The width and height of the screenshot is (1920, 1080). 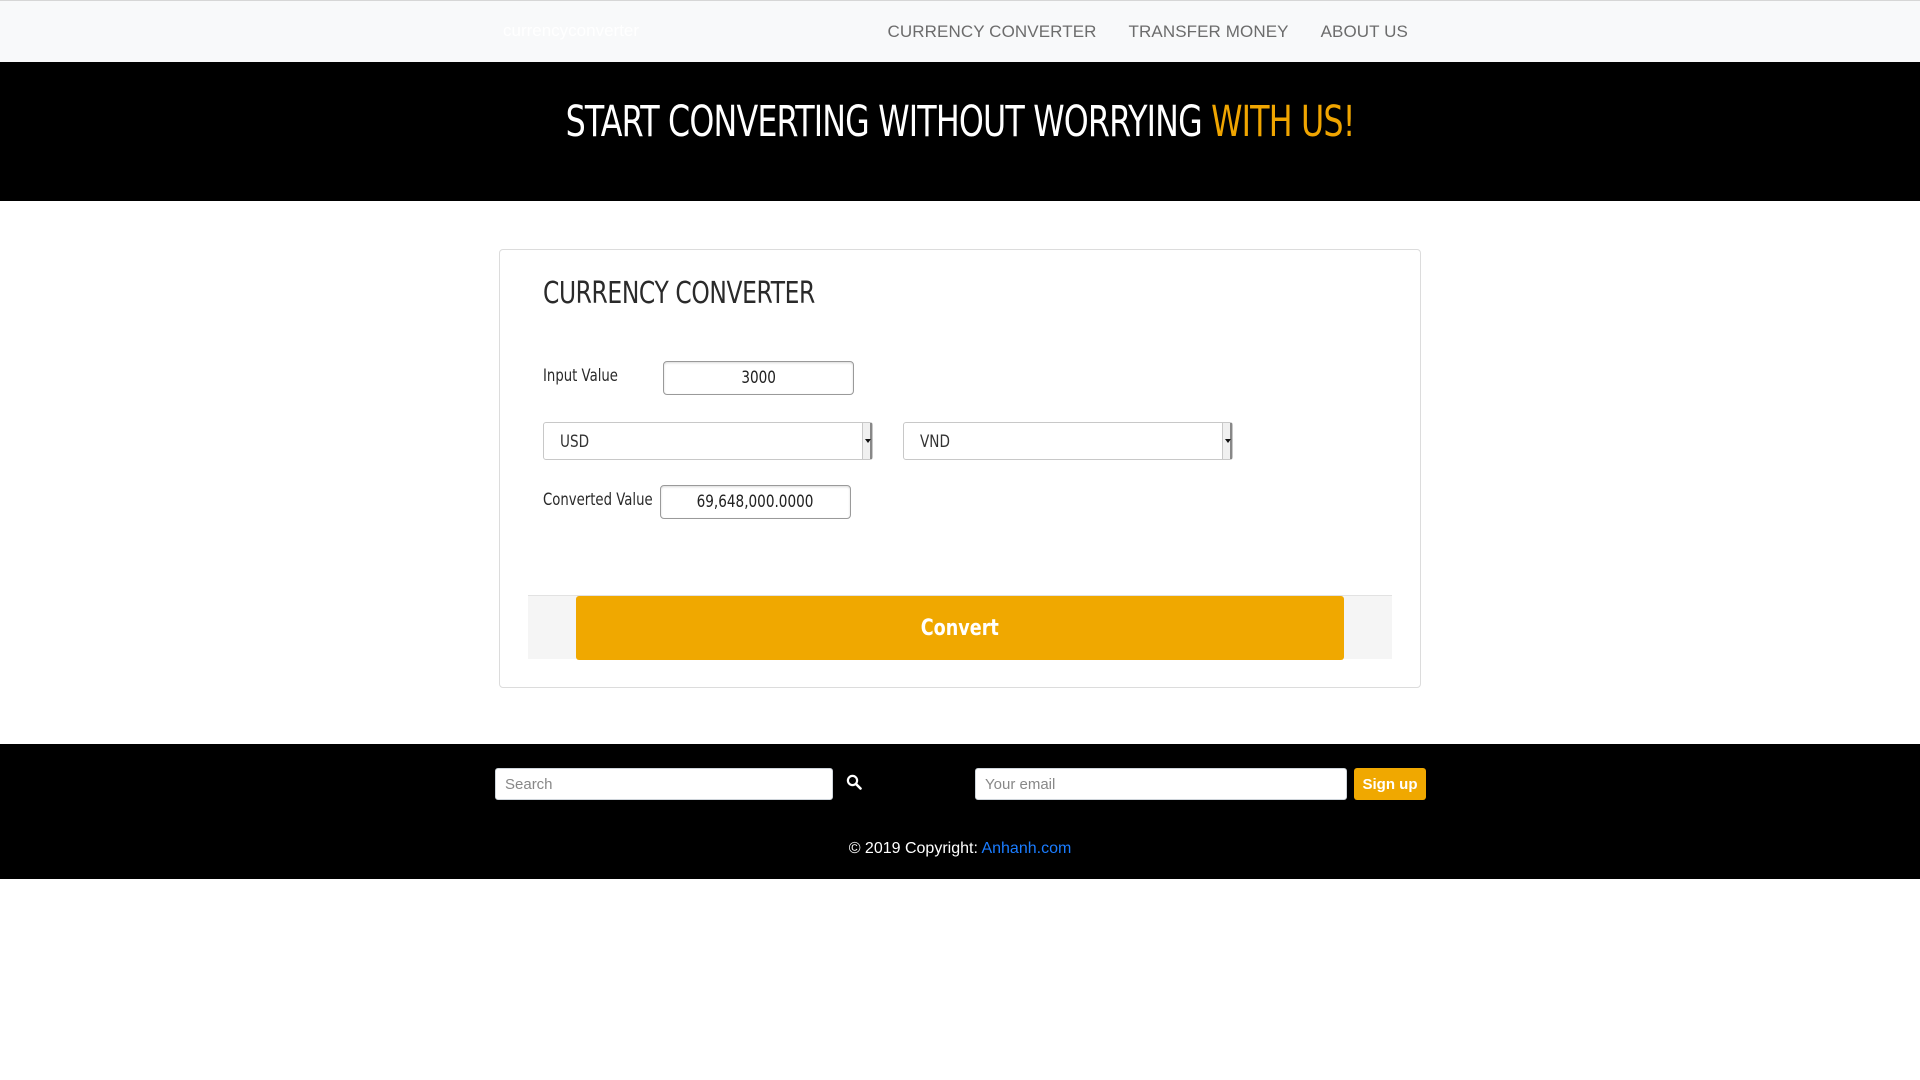 What do you see at coordinates (854, 782) in the screenshot?
I see `search-icon` at bounding box center [854, 782].